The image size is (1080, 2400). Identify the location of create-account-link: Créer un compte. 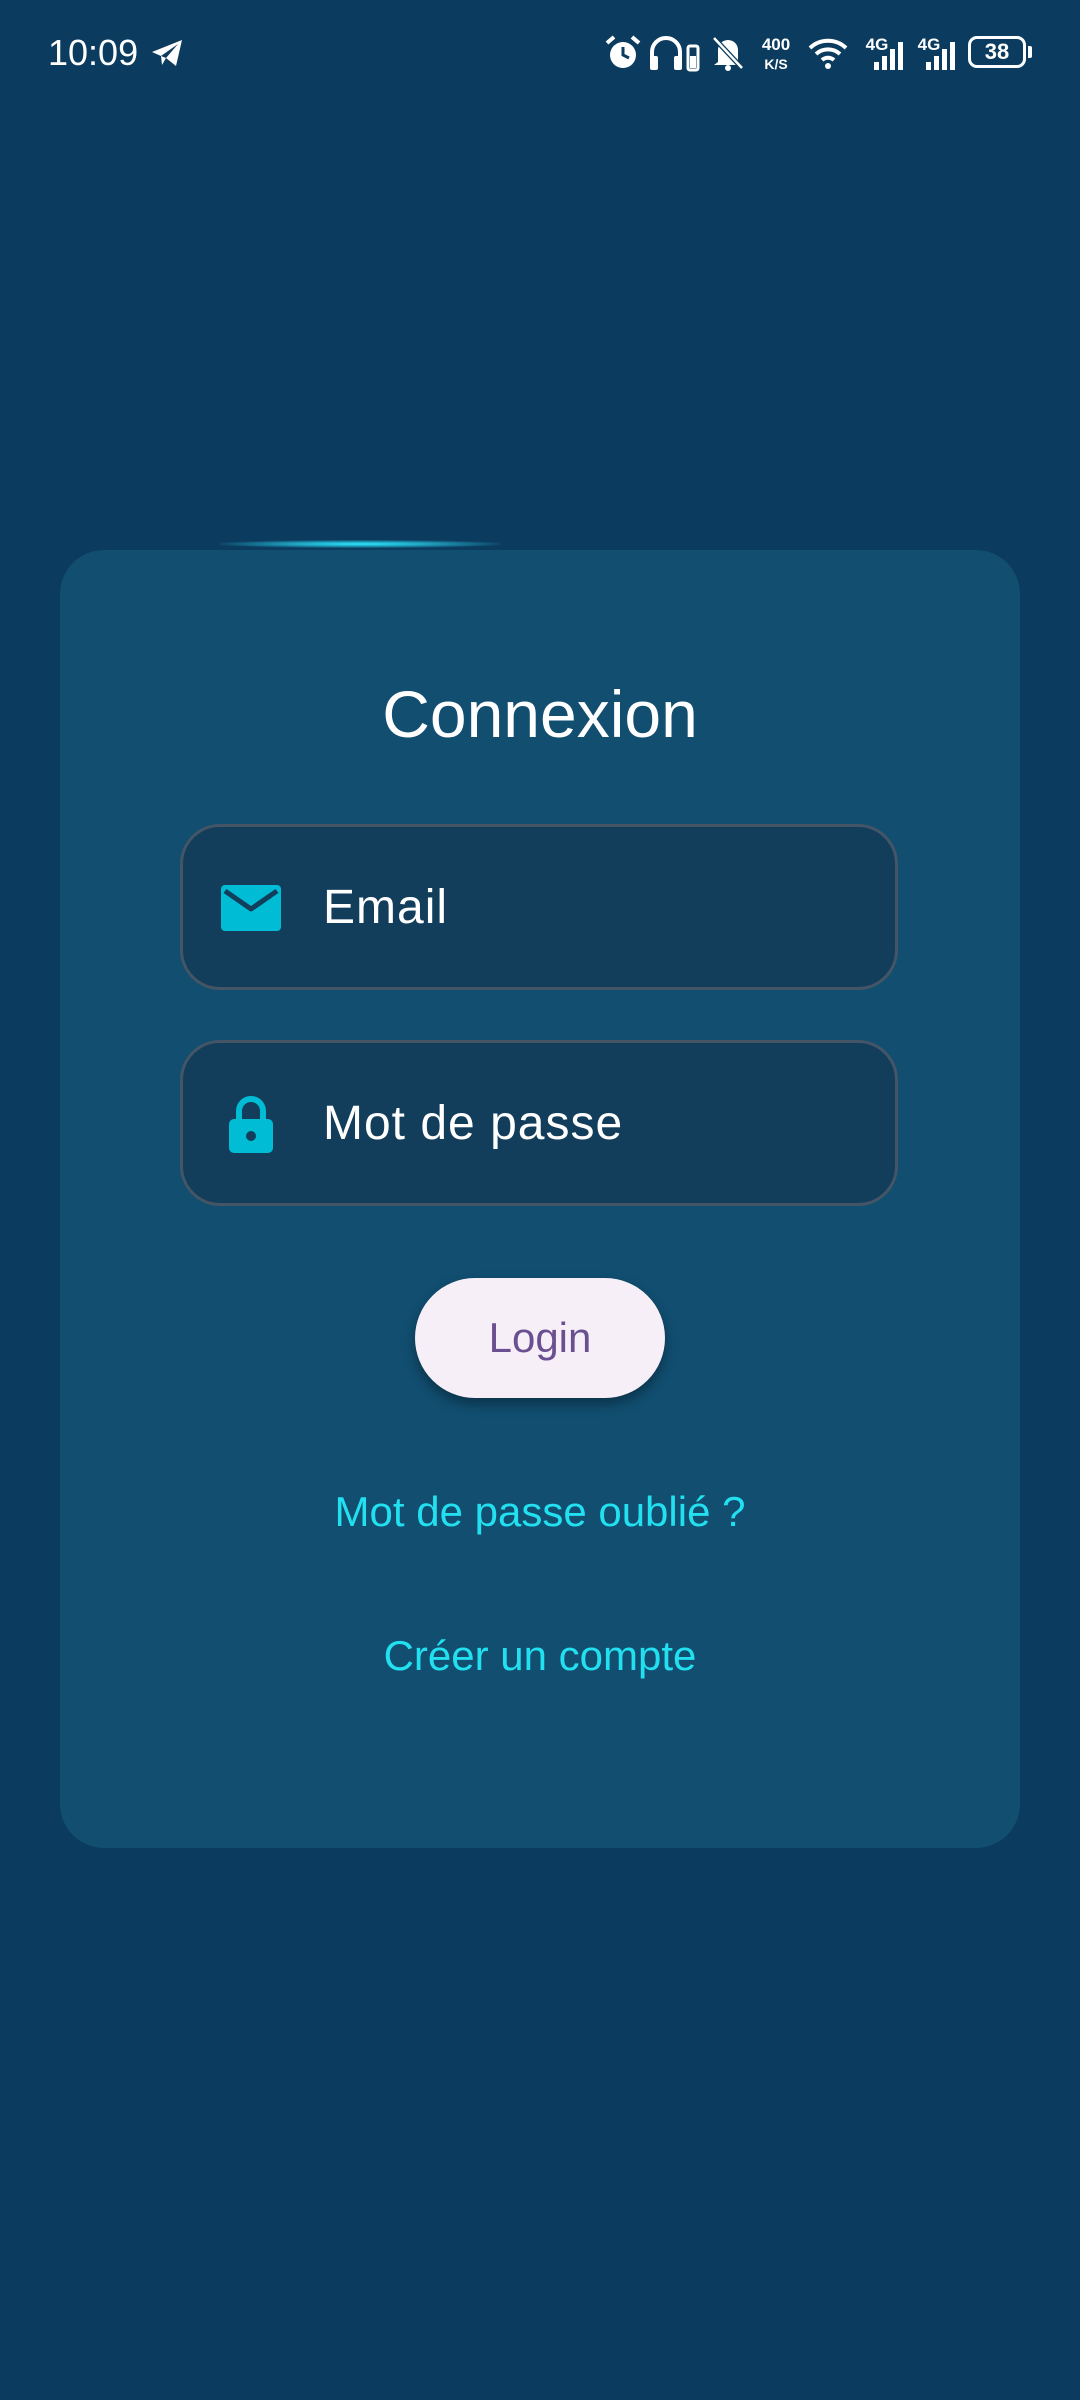
(540, 1656).